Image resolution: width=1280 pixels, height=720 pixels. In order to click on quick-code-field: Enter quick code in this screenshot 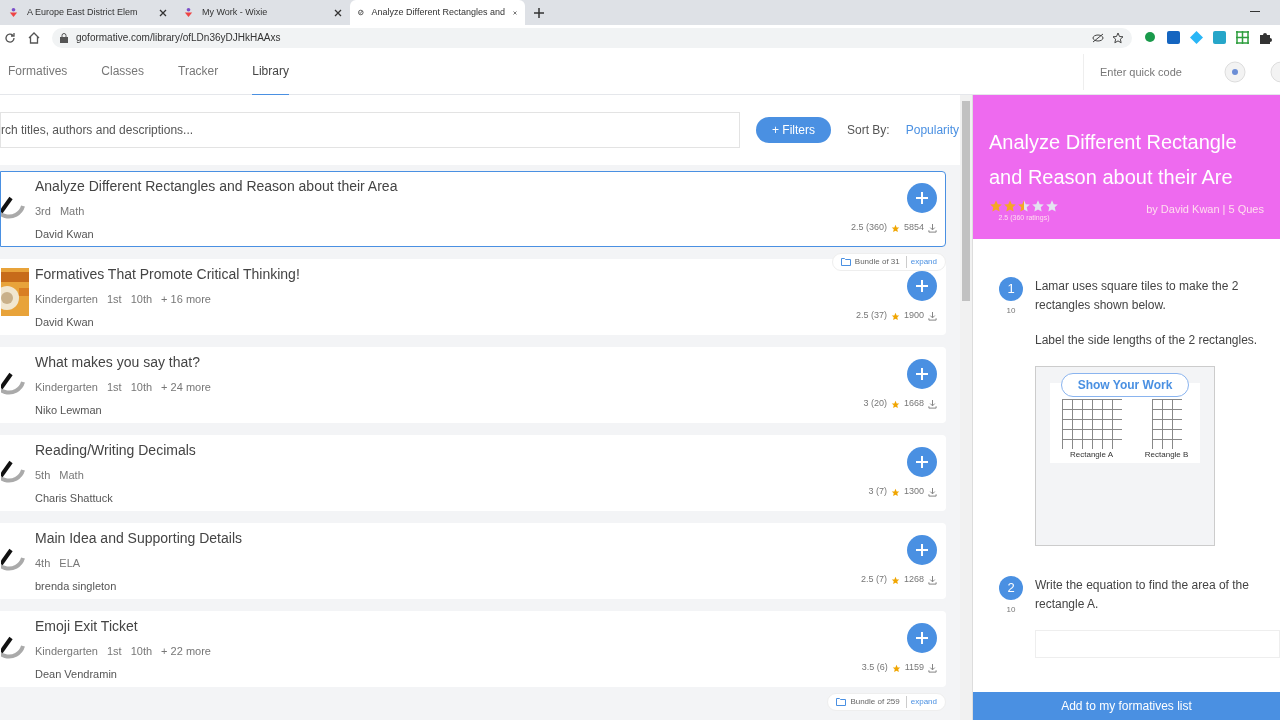, I will do `click(1150, 72)`.